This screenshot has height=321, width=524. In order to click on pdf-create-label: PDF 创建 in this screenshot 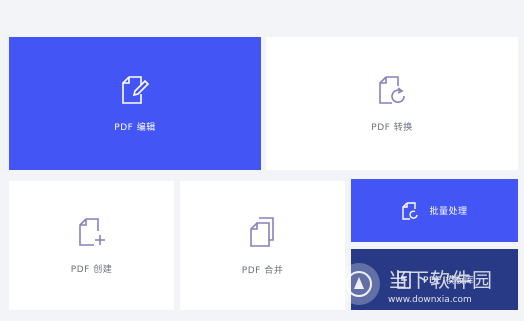, I will do `click(91, 270)`.